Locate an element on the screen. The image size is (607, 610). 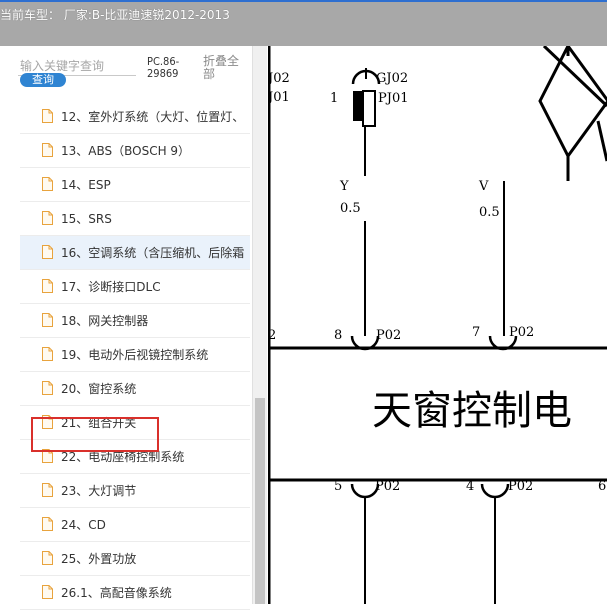
tree-item: 21、组合开关 is located at coordinates (135, 423).